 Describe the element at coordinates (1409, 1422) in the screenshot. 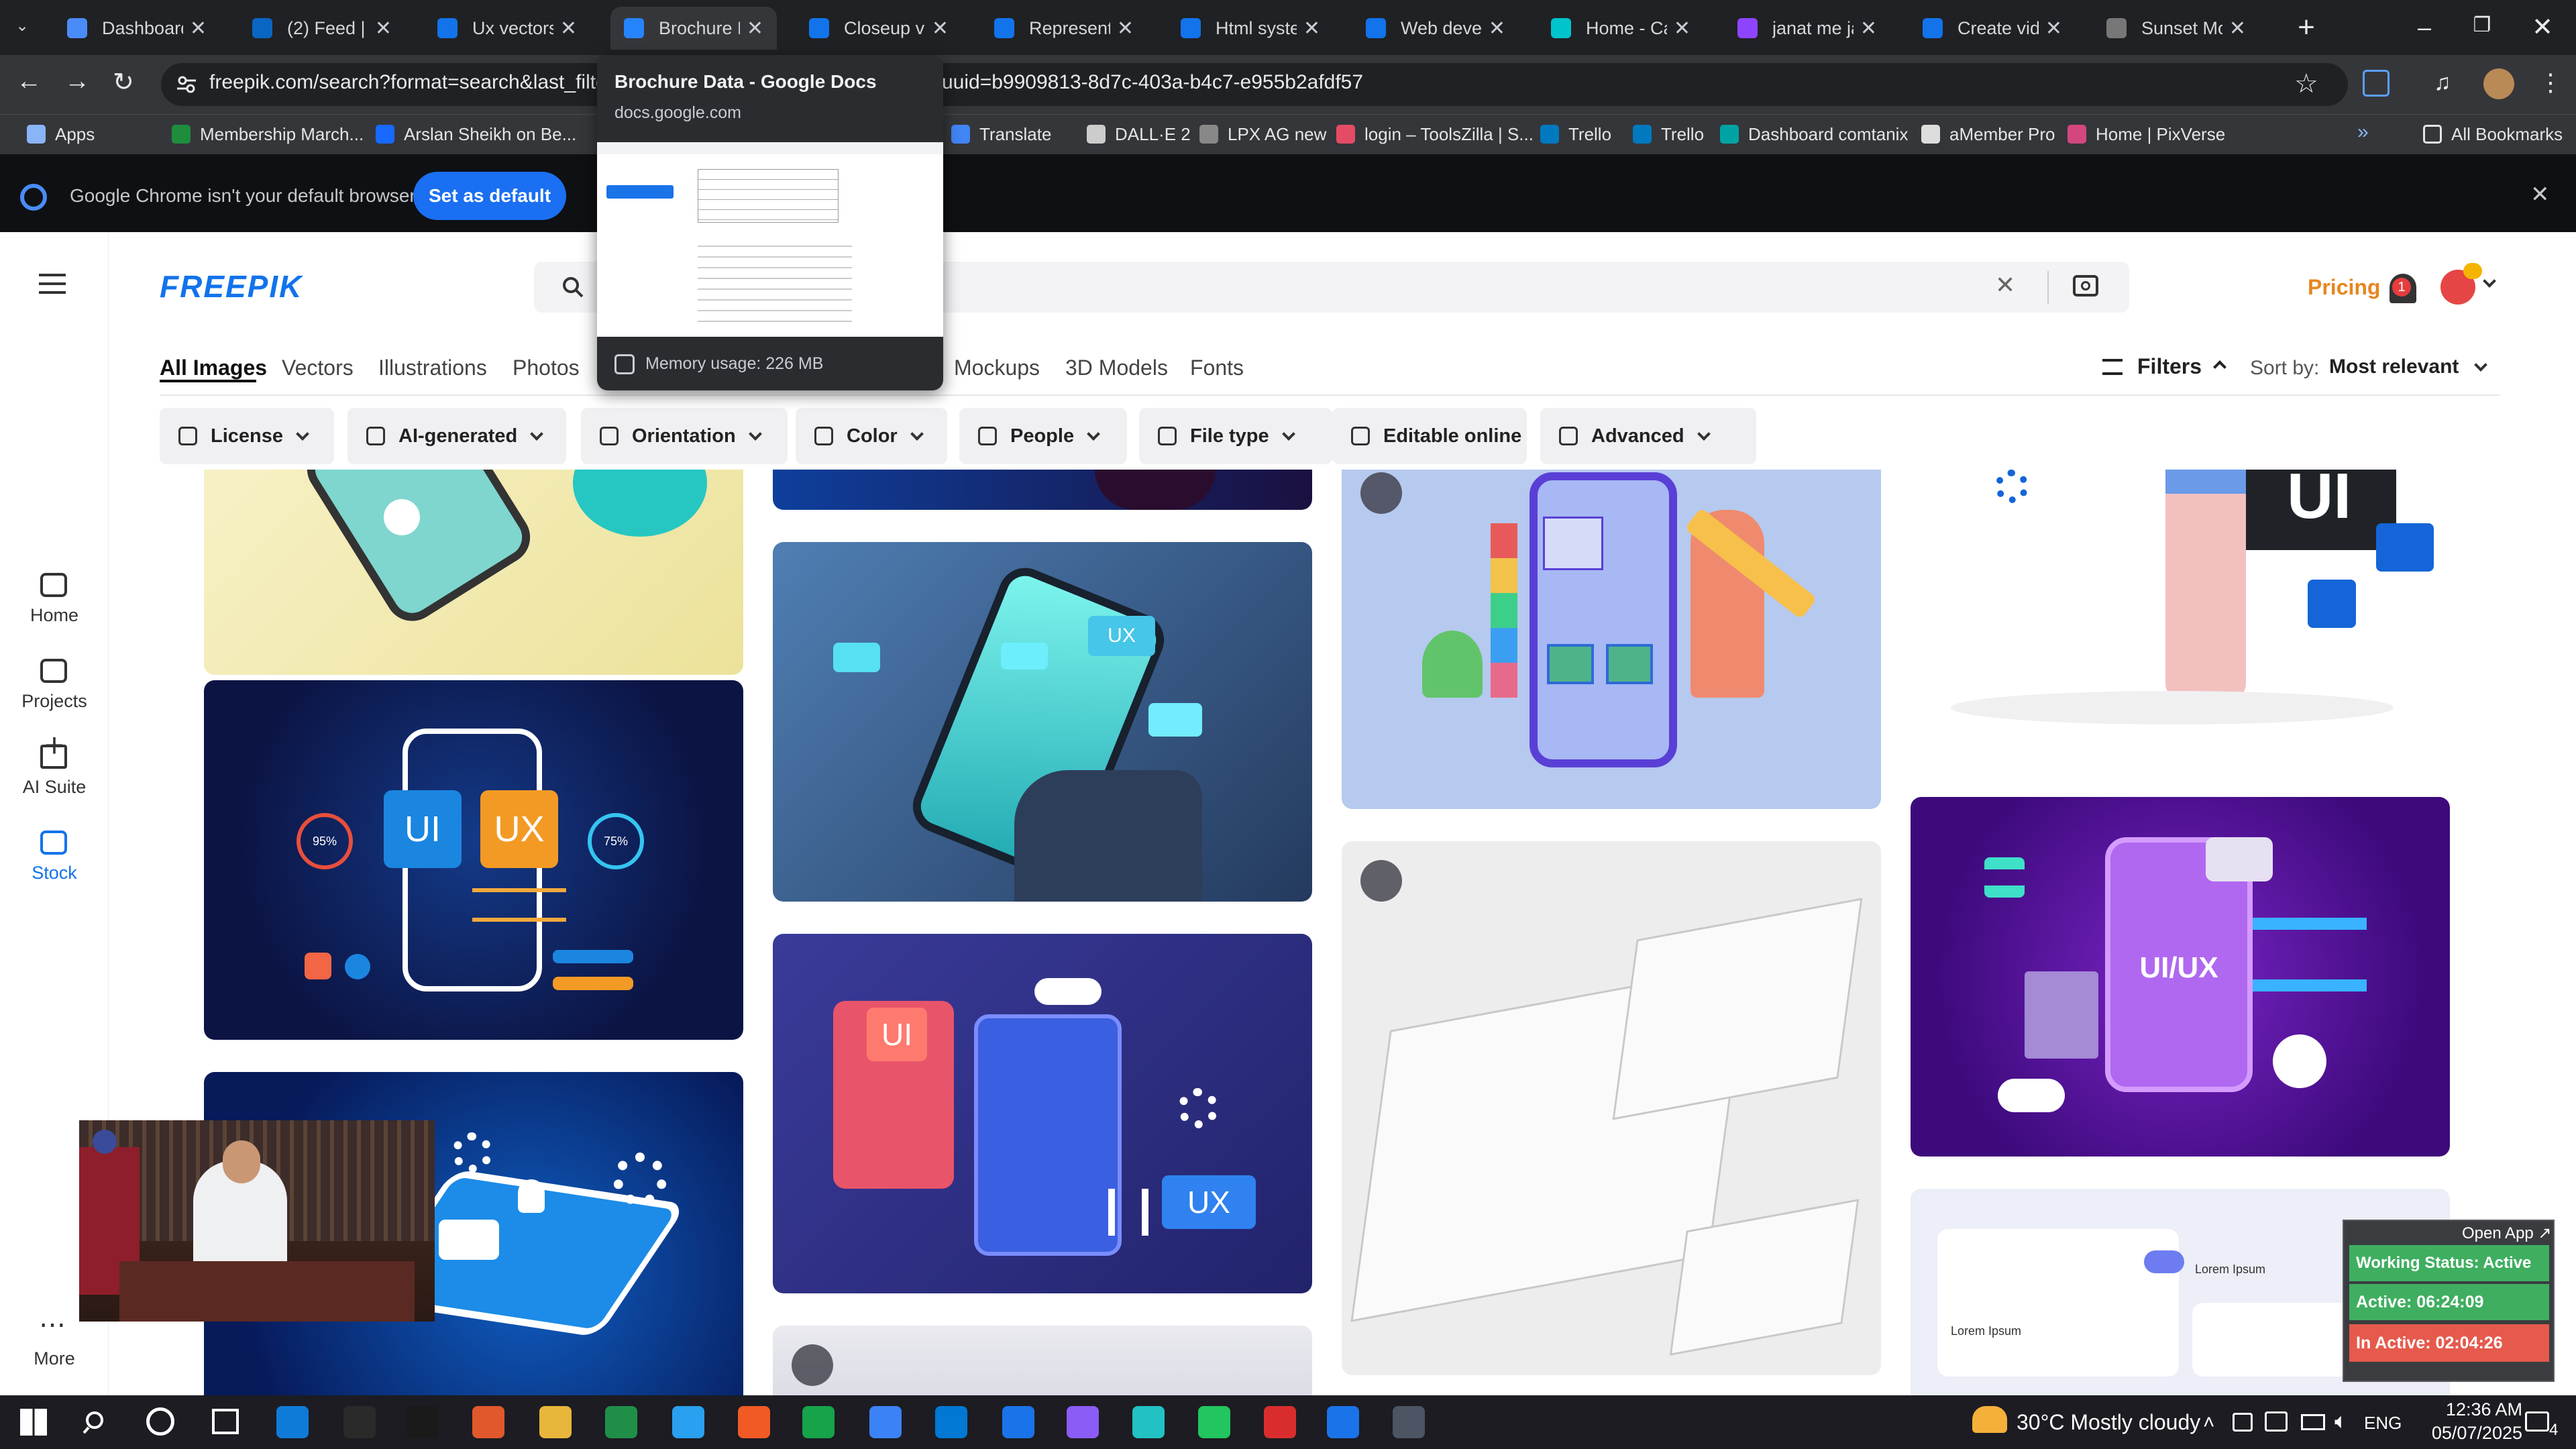

I see `media-player-icon` at that location.